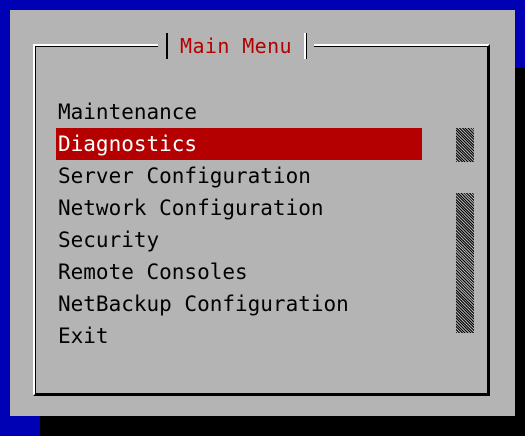 Image resolution: width=525 pixels, height=436 pixels. Describe the element at coordinates (465, 145) in the screenshot. I see `scroll-thumb-icon` at that location.